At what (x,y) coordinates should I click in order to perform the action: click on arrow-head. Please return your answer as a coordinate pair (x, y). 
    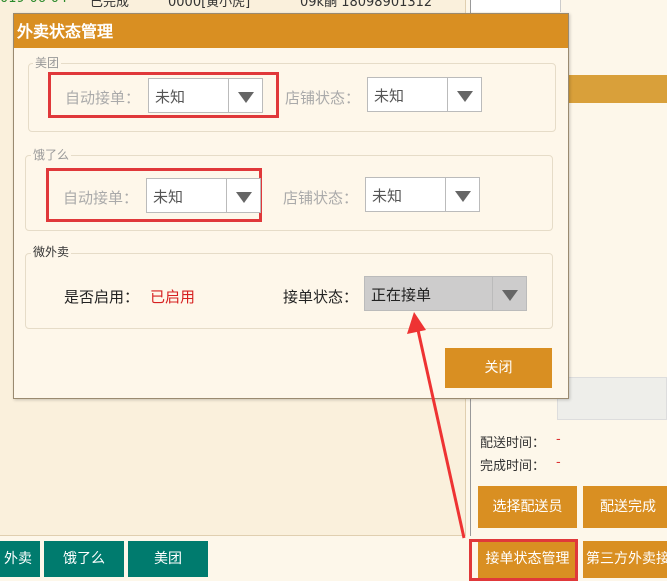
    Looking at the image, I should click on (416, 323).